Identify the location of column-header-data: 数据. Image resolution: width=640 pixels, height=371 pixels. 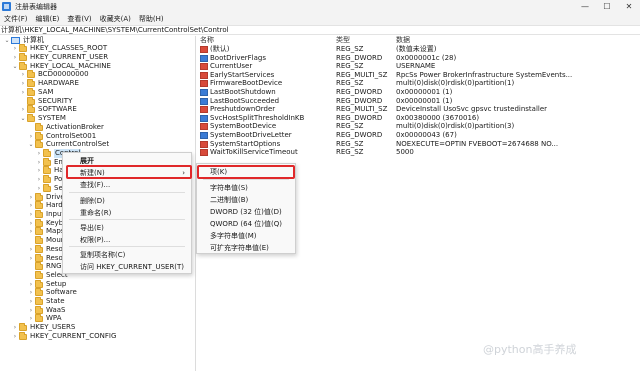
(403, 40).